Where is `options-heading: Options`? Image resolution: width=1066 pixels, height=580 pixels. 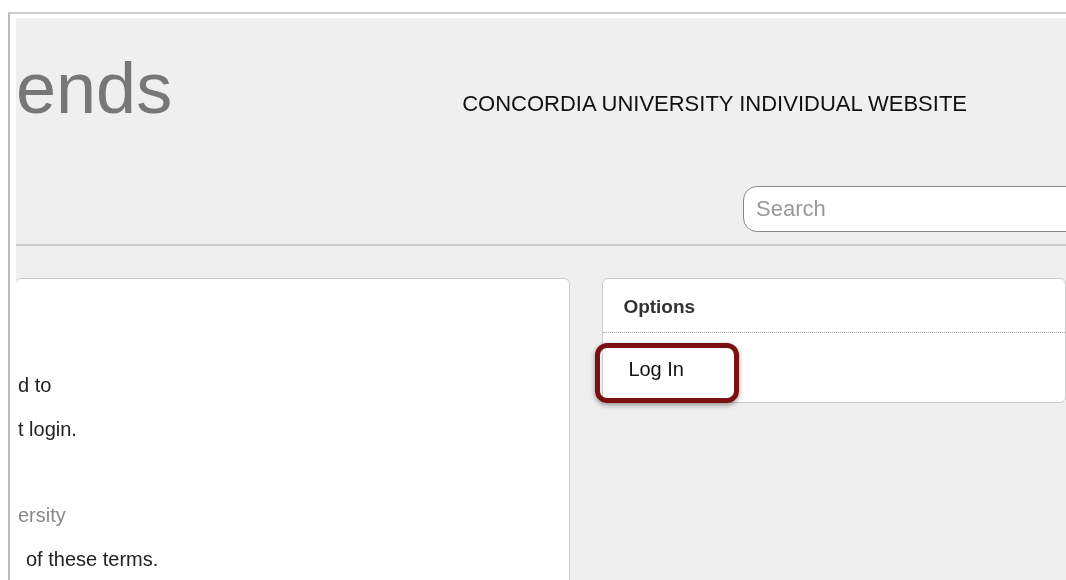 options-heading: Options is located at coordinates (834, 306).